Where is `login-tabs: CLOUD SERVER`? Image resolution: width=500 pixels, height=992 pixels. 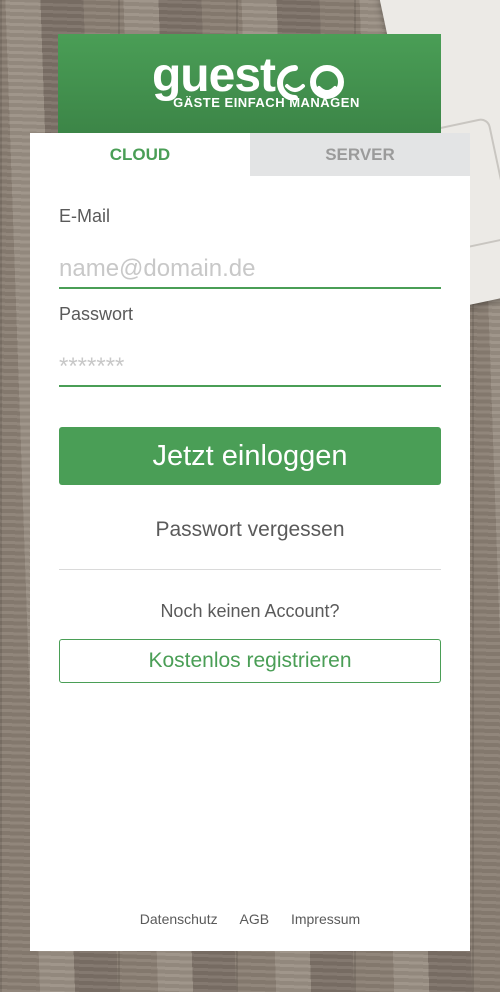 login-tabs: CLOUD SERVER is located at coordinates (250, 154).